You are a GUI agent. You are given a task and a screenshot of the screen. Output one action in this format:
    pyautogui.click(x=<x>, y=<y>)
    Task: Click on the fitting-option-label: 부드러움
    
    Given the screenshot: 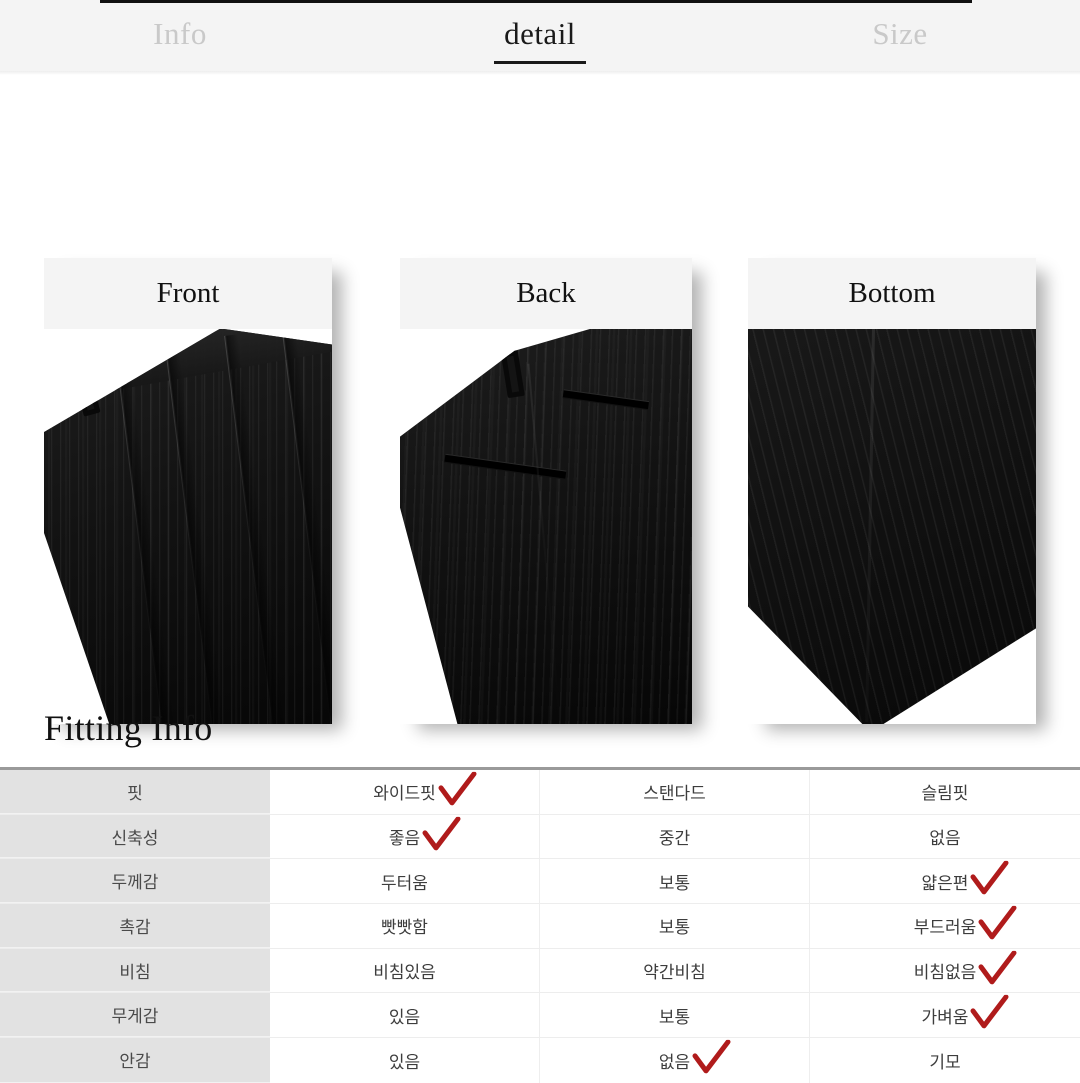 What is the action you would take?
    pyautogui.click(x=945, y=928)
    